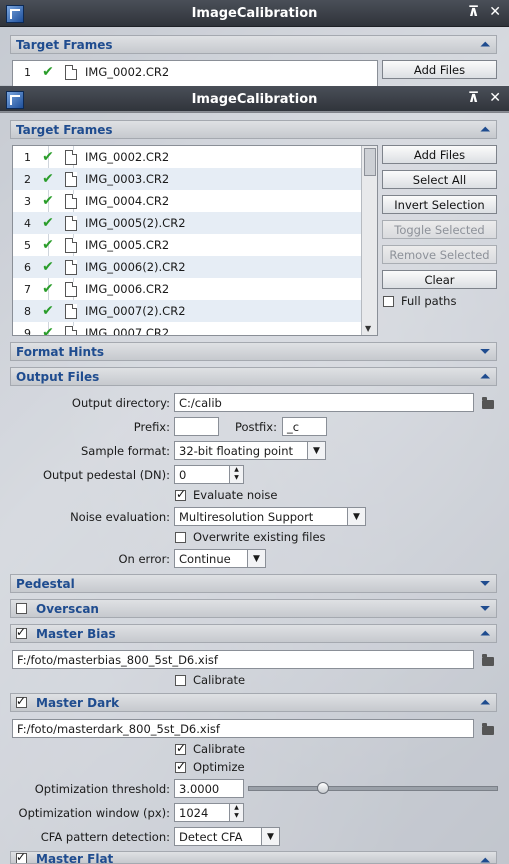  Describe the element at coordinates (253, 376) in the screenshot. I see `output-files-header: Output Files ⏶` at that location.